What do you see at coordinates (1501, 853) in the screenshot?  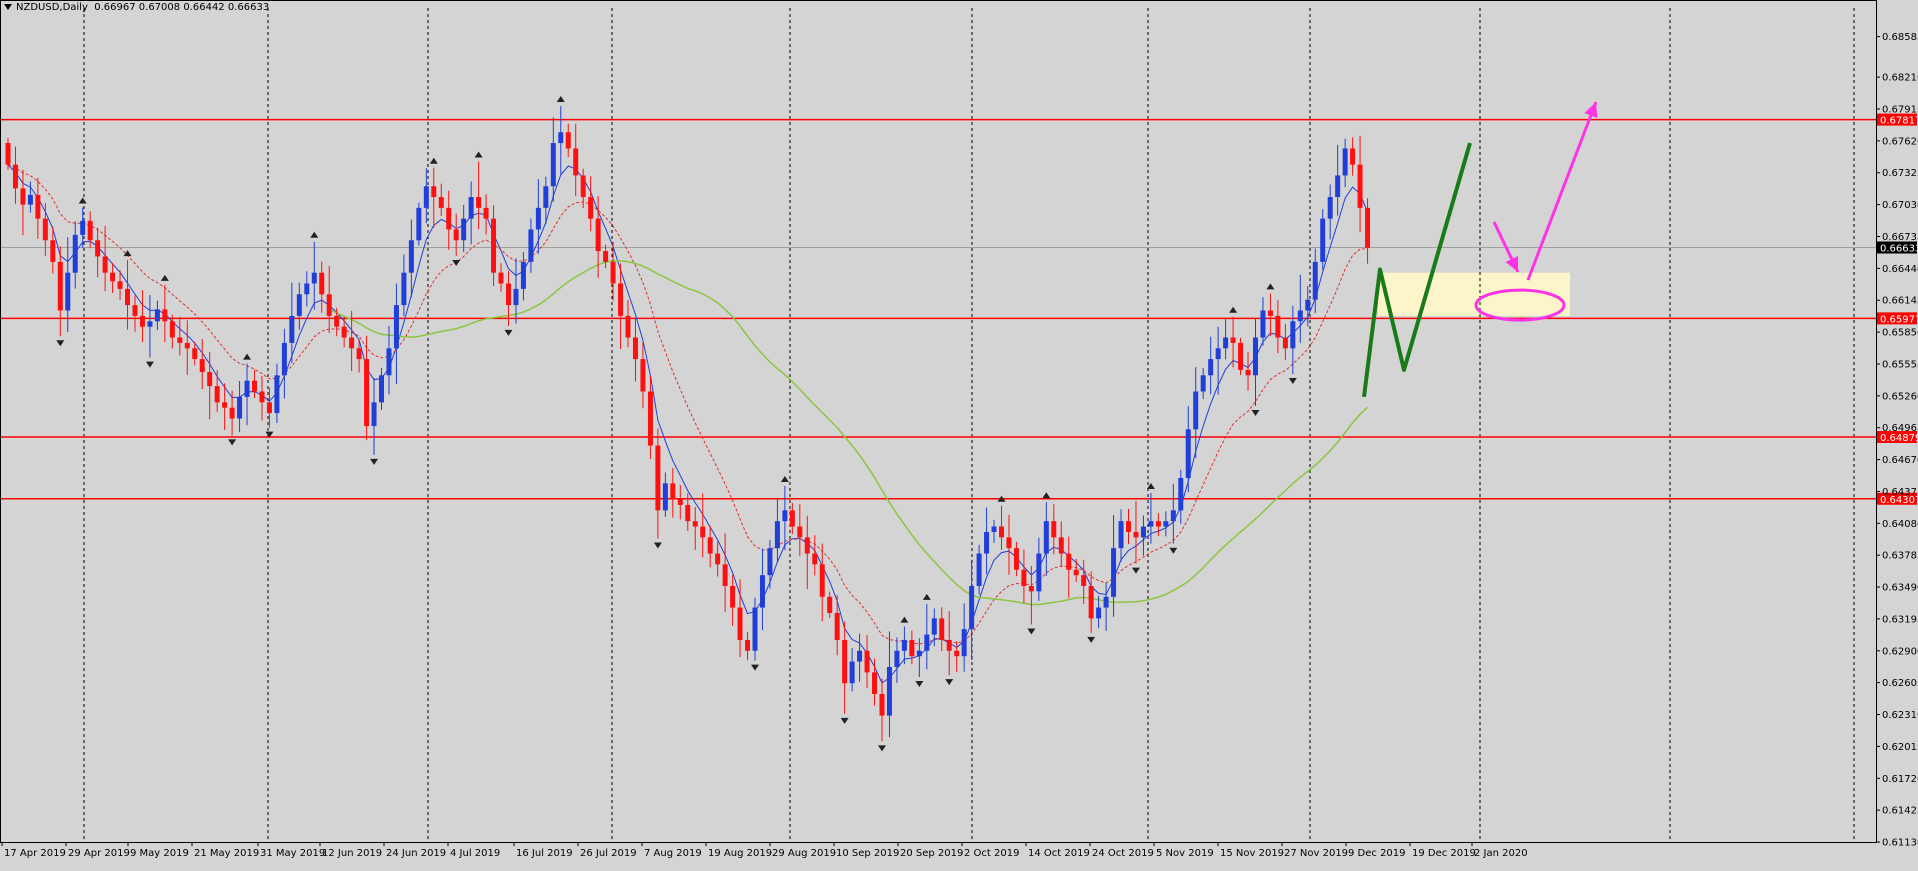 I see `x-tick-label: 2 Jan 2020` at bounding box center [1501, 853].